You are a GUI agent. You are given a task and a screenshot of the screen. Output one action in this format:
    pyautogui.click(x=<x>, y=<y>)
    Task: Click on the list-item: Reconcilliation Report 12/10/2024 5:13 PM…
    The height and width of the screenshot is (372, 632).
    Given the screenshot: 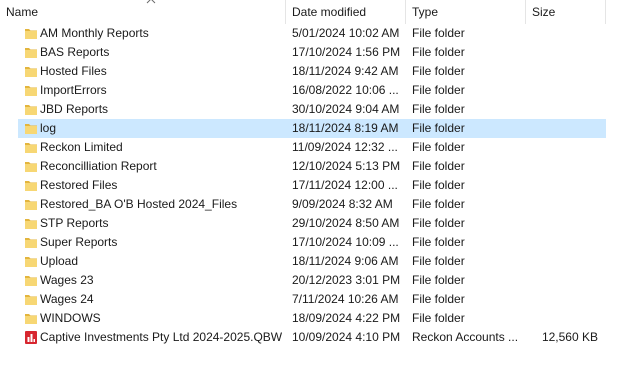 What is the action you would take?
    pyautogui.click(x=312, y=166)
    